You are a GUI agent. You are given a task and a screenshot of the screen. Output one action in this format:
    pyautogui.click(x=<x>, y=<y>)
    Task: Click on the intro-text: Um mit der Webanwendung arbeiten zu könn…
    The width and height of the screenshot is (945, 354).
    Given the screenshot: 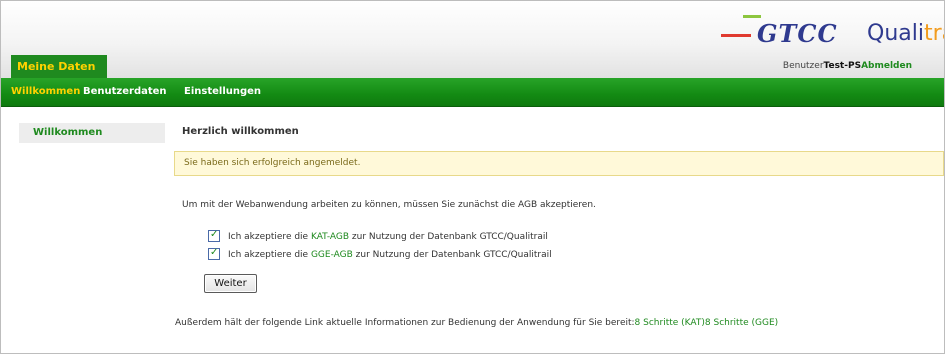 What is the action you would take?
    pyautogui.click(x=389, y=205)
    